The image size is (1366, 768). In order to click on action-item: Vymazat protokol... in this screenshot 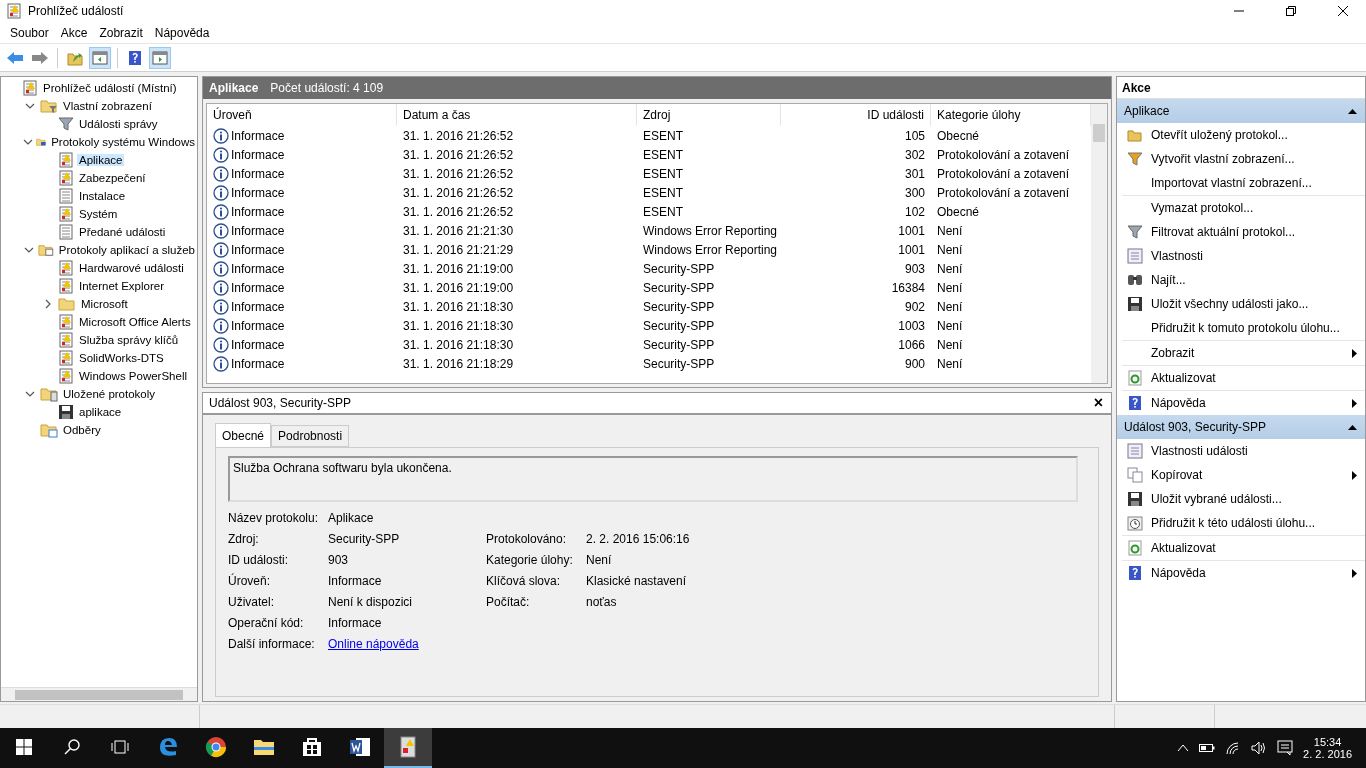, I will do `click(1254, 208)`.